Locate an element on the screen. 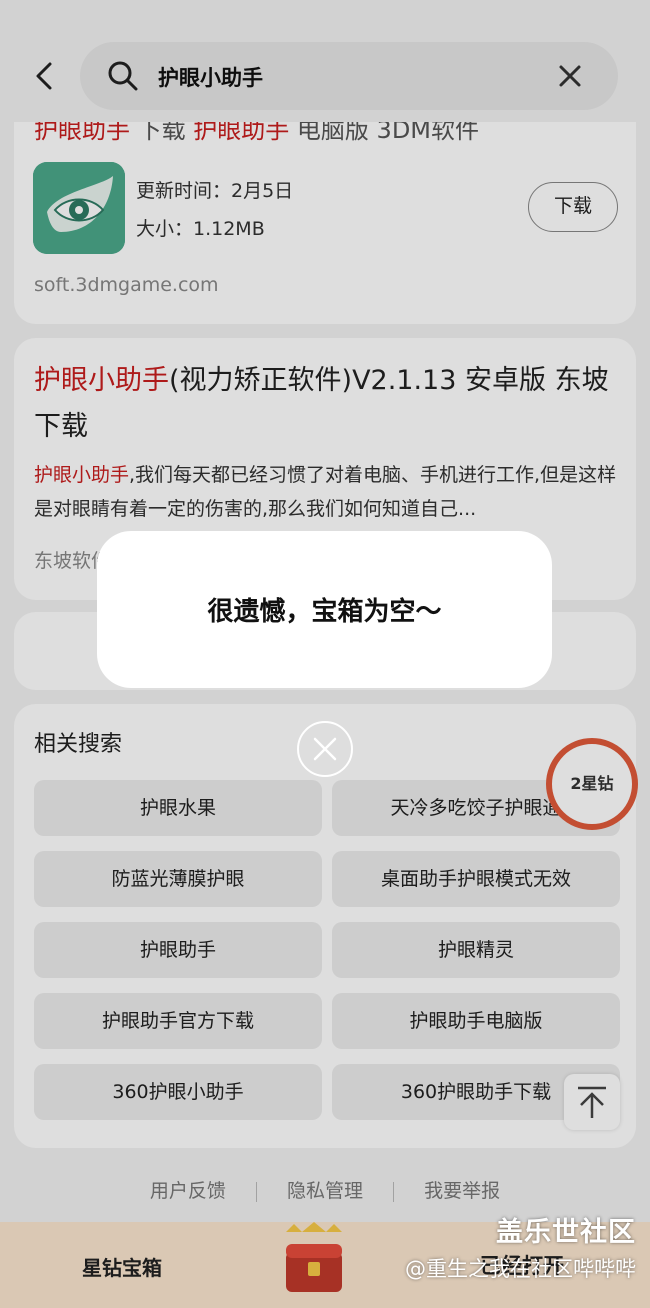  dialog-message: 很遗憾，宝箱为空～ is located at coordinates (324, 612).